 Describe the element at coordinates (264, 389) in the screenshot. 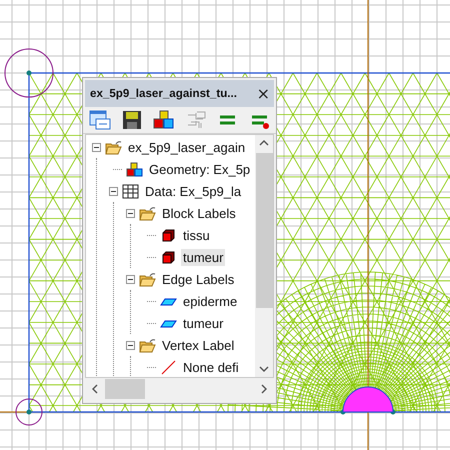

I see `scroll-right-icon` at that location.